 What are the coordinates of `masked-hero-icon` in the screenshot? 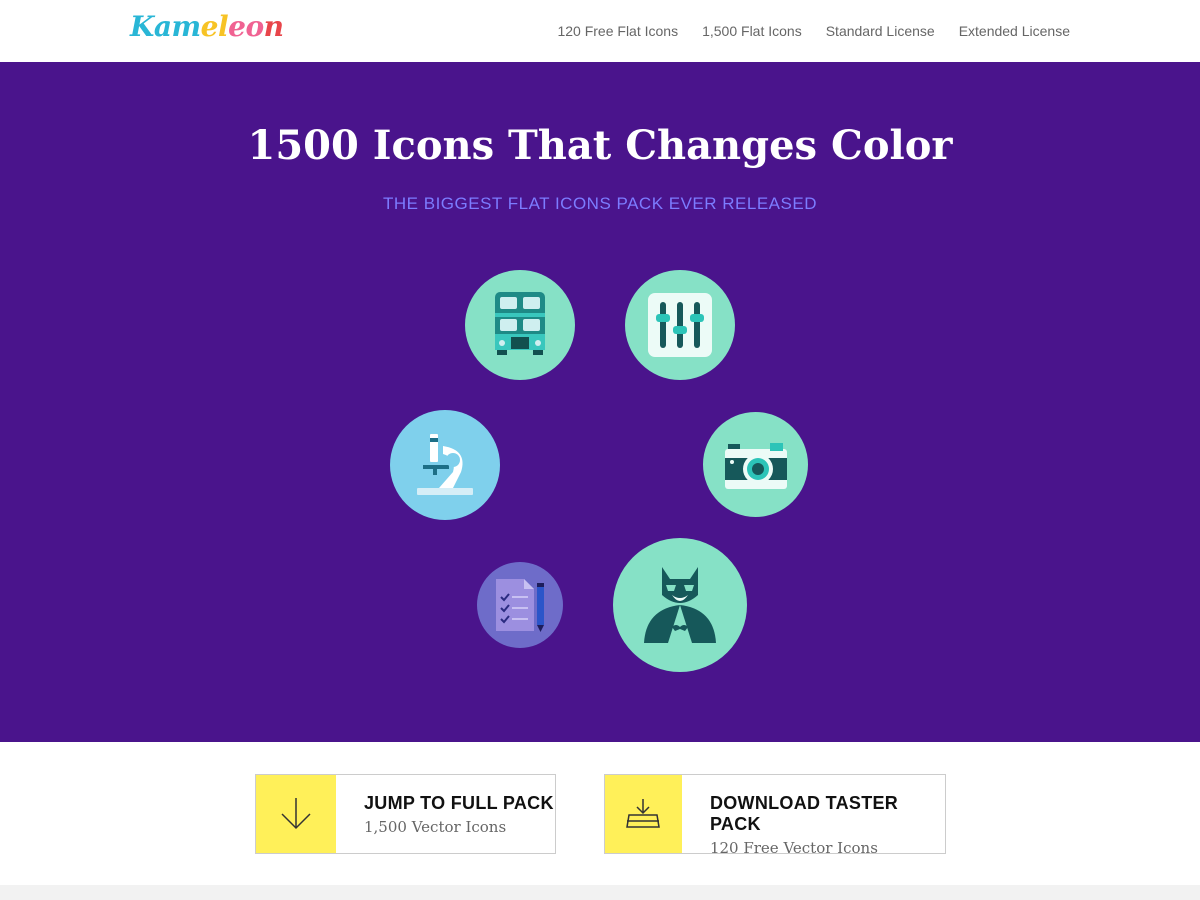 It's located at (680, 605).